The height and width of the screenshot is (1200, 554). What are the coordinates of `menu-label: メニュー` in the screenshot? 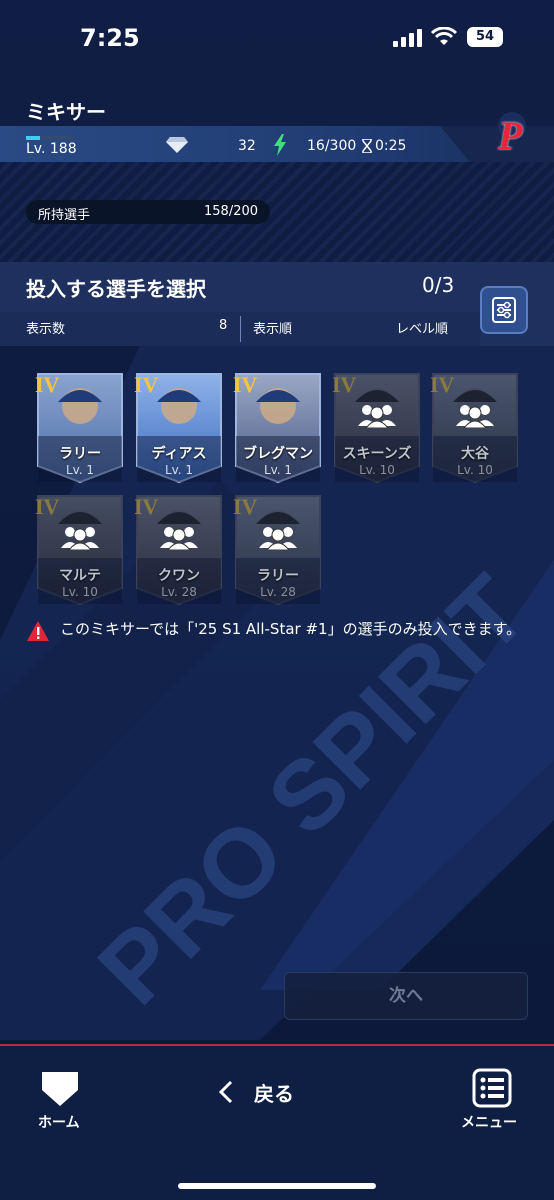 It's located at (489, 1123).